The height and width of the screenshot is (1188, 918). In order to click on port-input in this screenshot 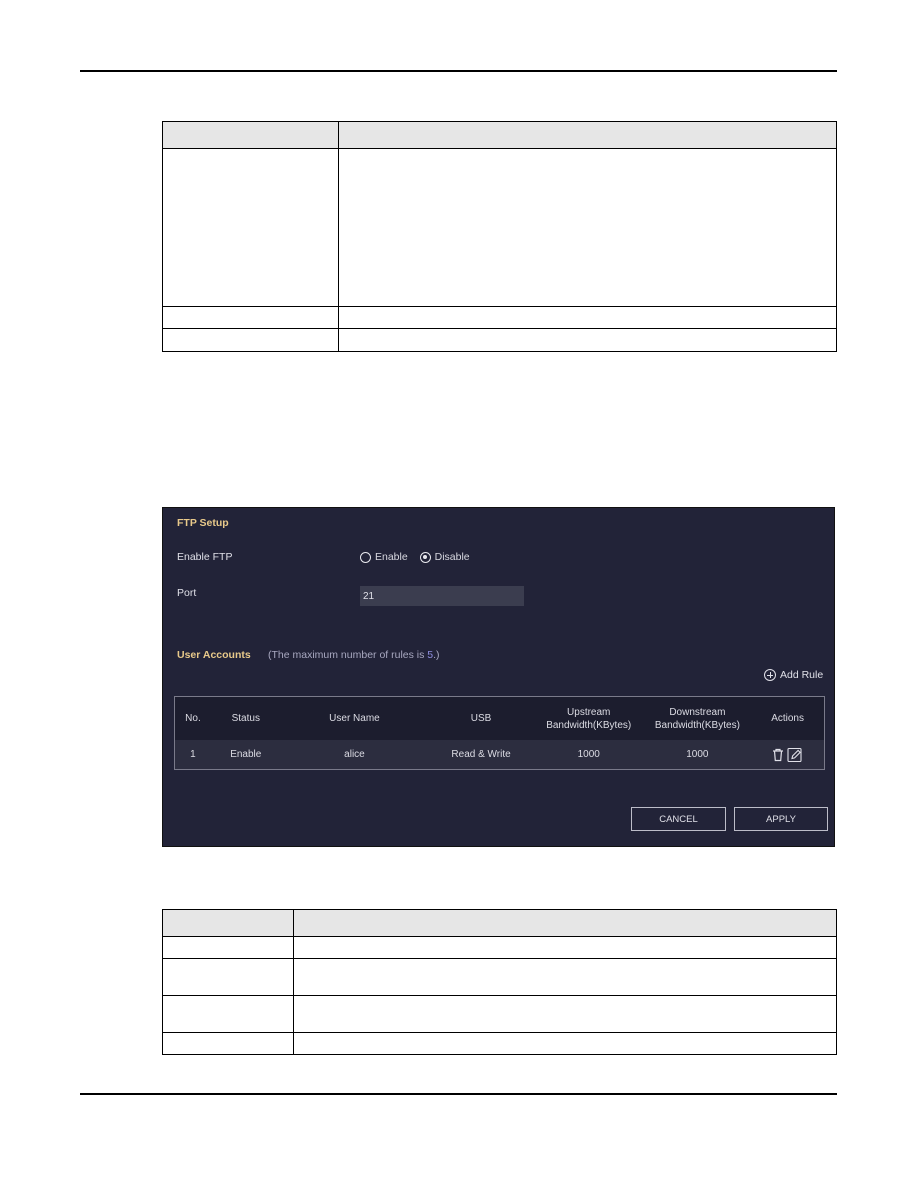, I will do `click(442, 596)`.